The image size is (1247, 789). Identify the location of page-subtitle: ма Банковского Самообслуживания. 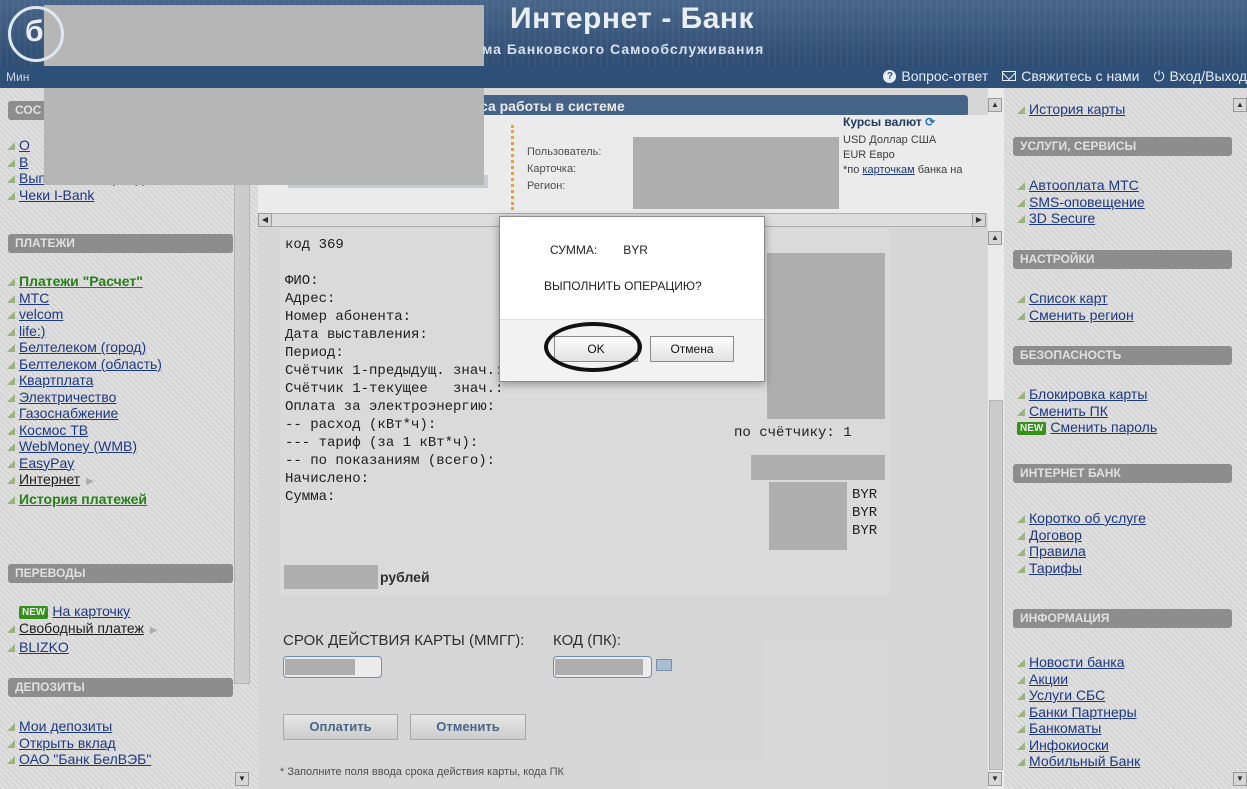
(623, 49).